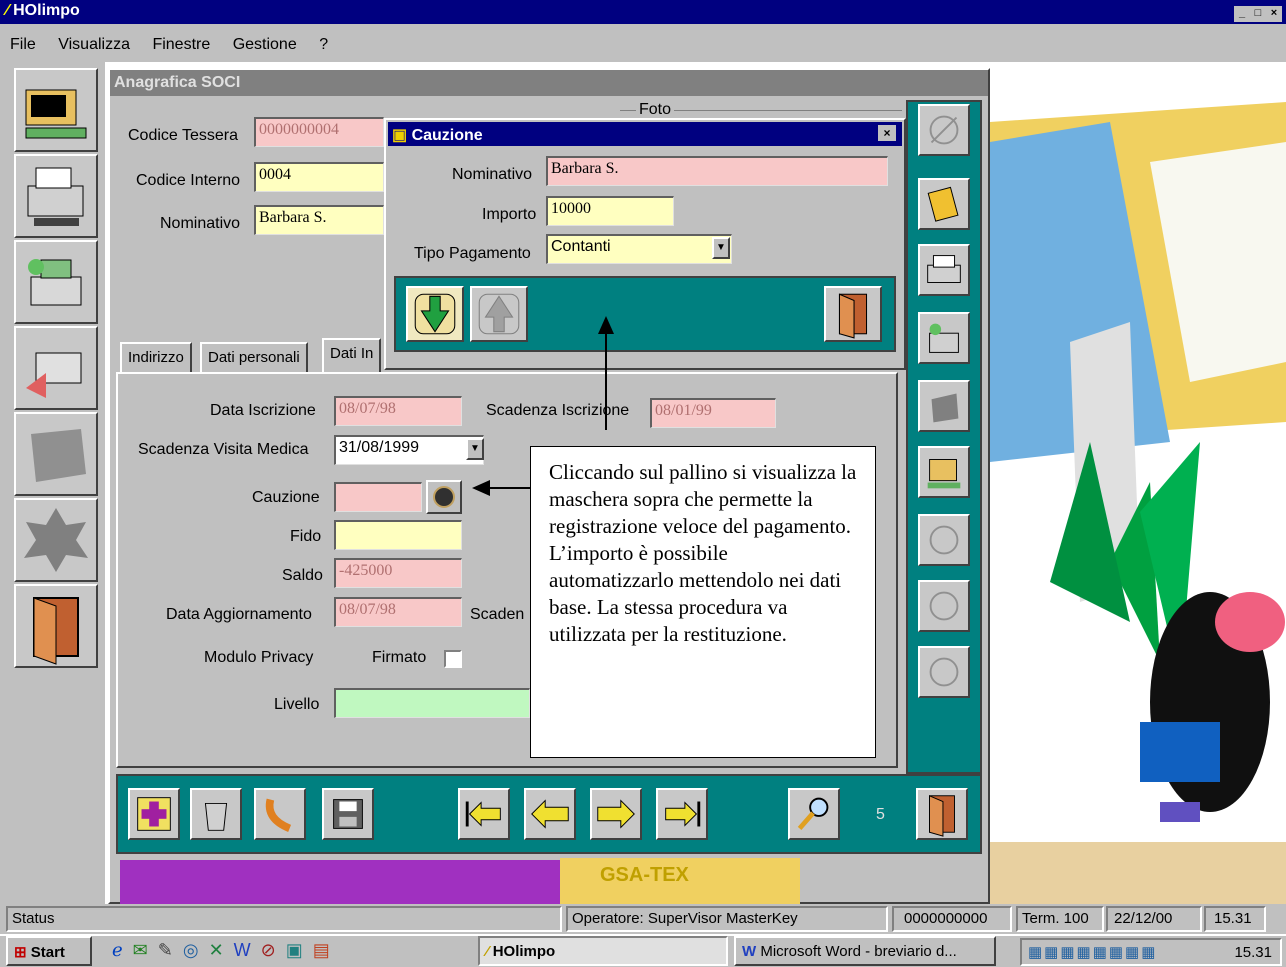 The height and width of the screenshot is (967, 1286). Describe the element at coordinates (1154, 919) in the screenshot. I see `date-panel: 22/12/00` at that location.